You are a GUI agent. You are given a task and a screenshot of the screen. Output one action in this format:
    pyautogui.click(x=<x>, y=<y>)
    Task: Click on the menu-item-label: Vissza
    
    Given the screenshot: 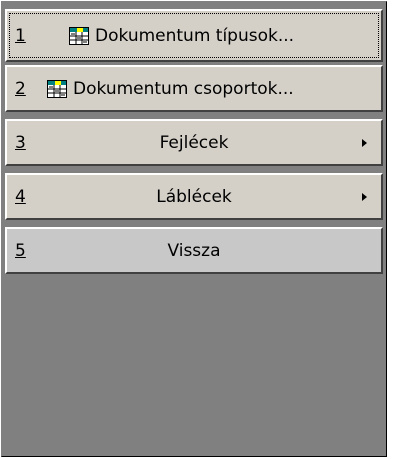 What is the action you would take?
    pyautogui.click(x=194, y=250)
    